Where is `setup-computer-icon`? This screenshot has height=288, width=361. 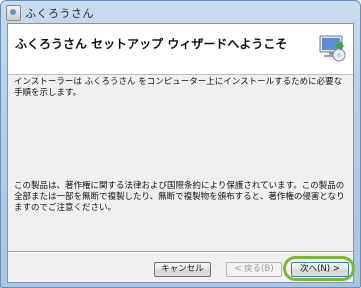 setup-computer-icon is located at coordinates (332, 48).